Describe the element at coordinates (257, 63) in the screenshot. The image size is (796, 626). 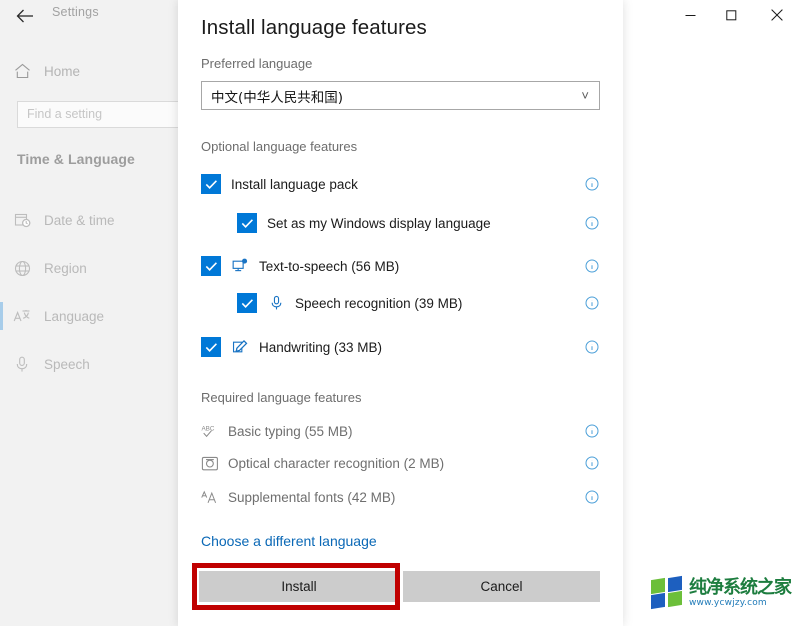
I see `preferred-language-label: Preferred language` at that location.